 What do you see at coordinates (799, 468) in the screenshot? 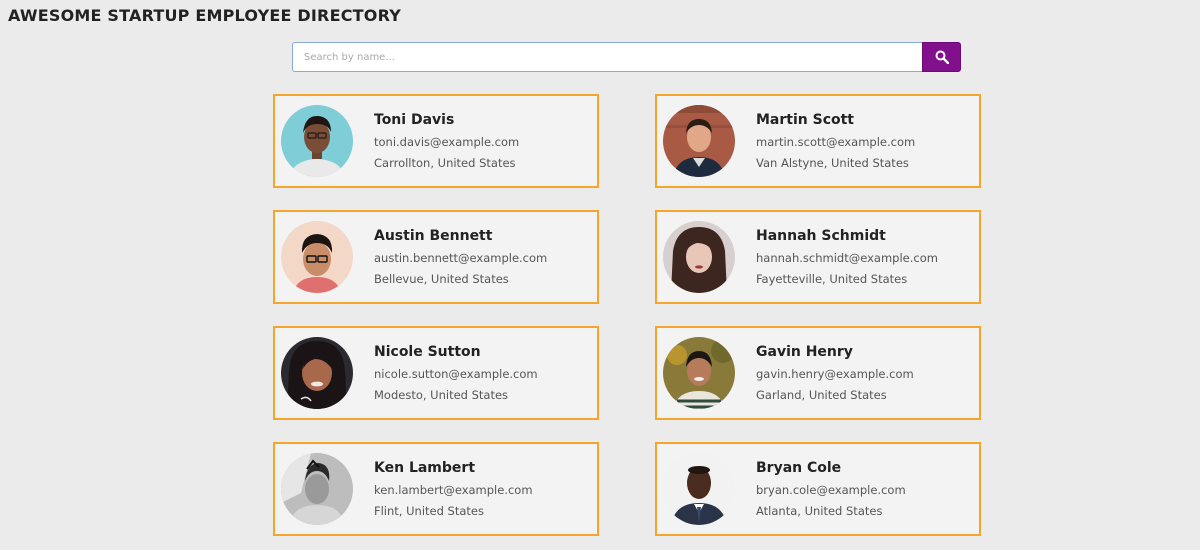
I see `employee-name: Bryan Cole` at bounding box center [799, 468].